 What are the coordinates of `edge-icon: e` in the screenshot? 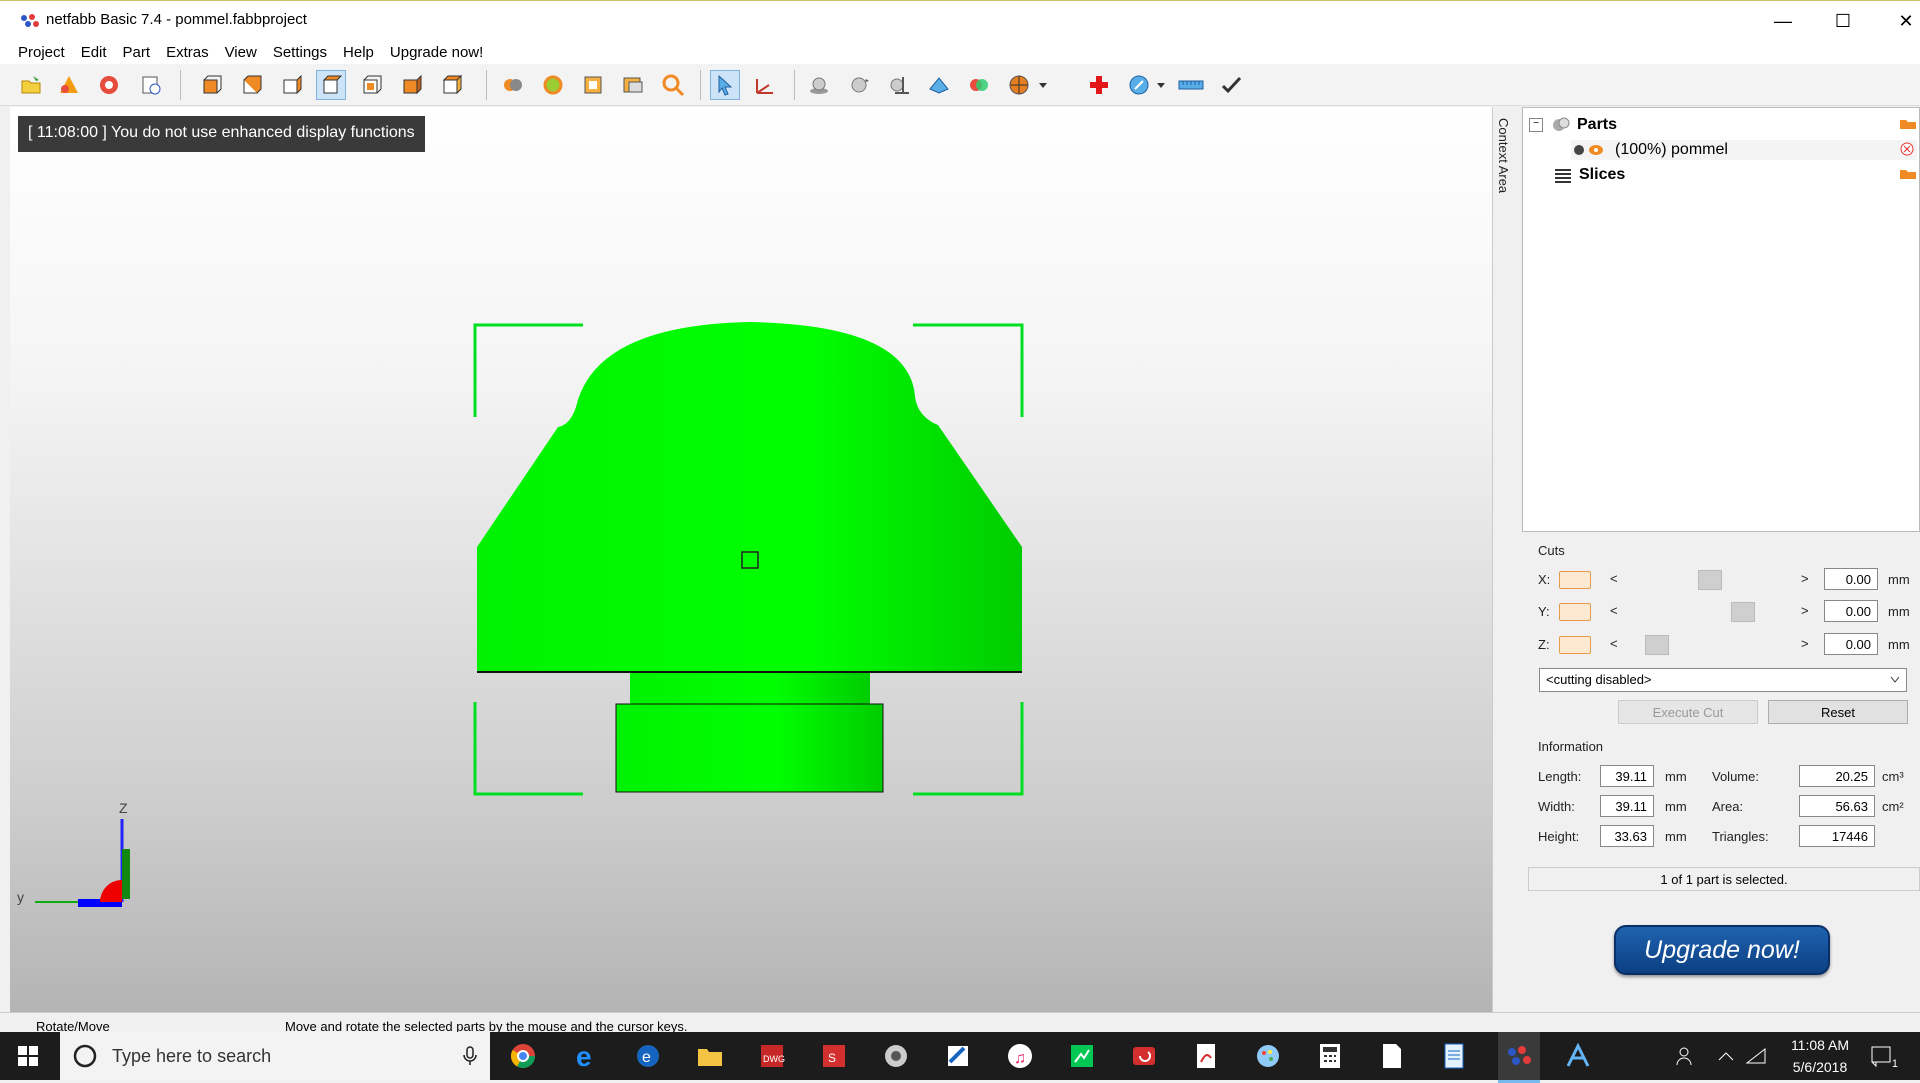 It's located at (586, 1056).